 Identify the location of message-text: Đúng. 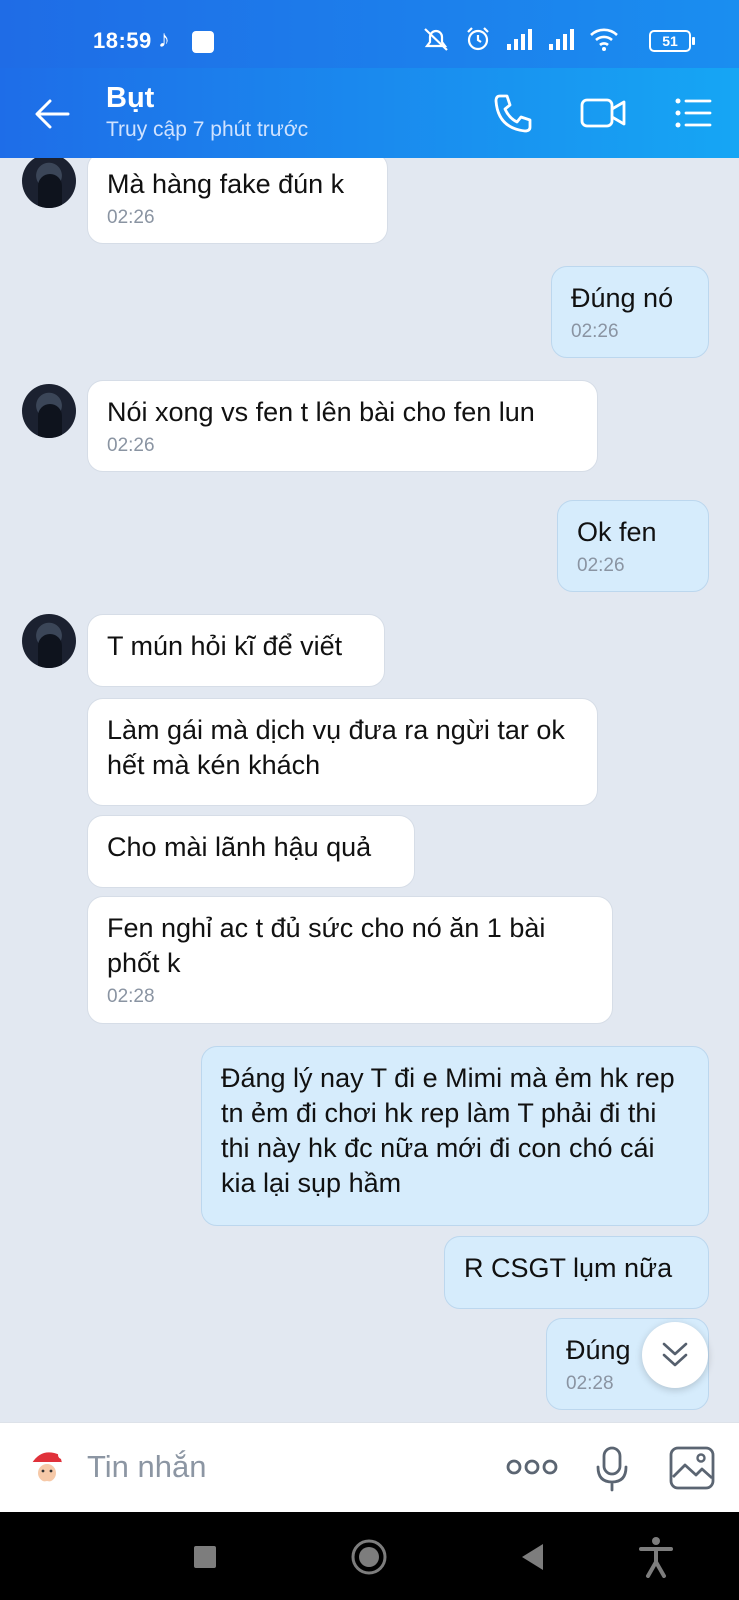
(598, 1350).